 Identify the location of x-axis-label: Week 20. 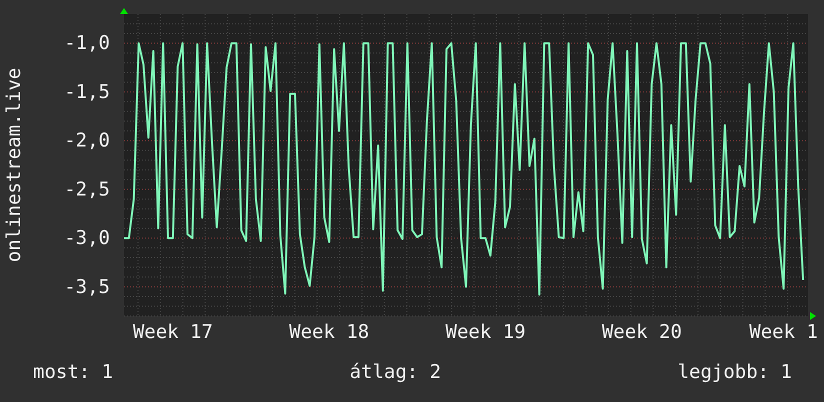
(642, 332).